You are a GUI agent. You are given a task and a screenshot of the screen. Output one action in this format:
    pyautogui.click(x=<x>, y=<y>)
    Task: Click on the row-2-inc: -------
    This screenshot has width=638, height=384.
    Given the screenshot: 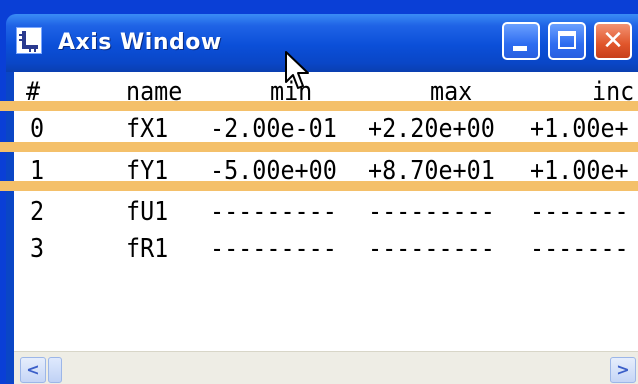 What is the action you would take?
    pyautogui.click(x=579, y=212)
    